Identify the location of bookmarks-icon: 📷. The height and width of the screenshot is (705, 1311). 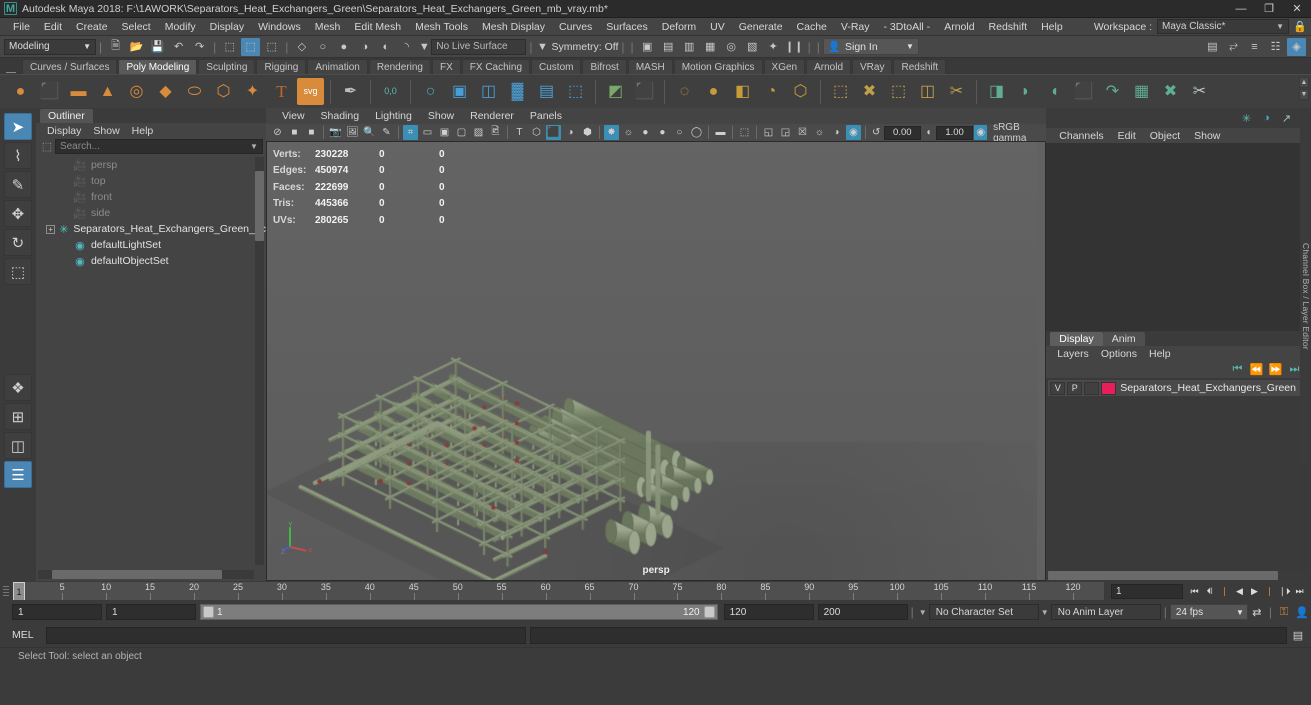
(335, 132).